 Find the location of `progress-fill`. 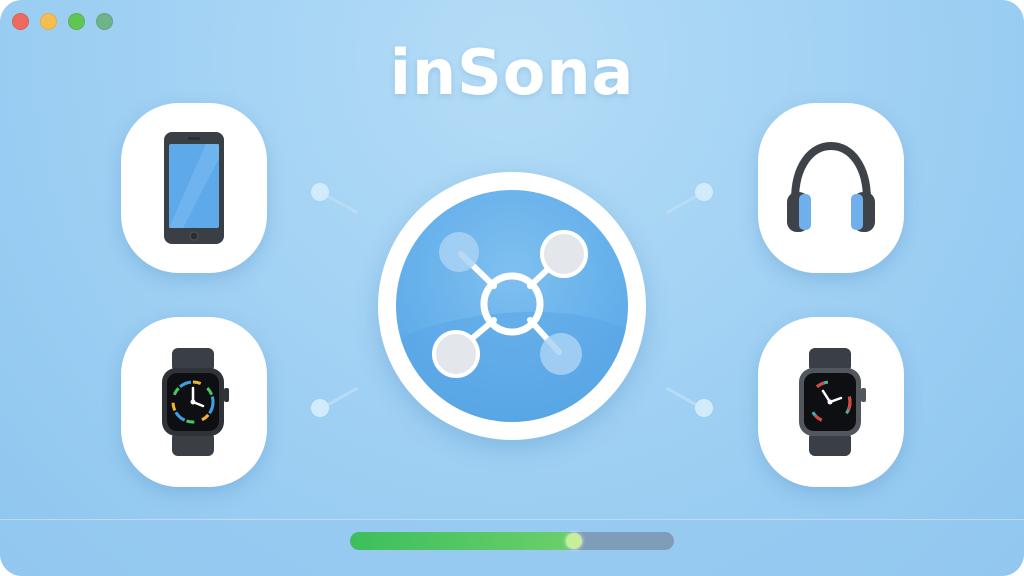

progress-fill is located at coordinates (462, 541).